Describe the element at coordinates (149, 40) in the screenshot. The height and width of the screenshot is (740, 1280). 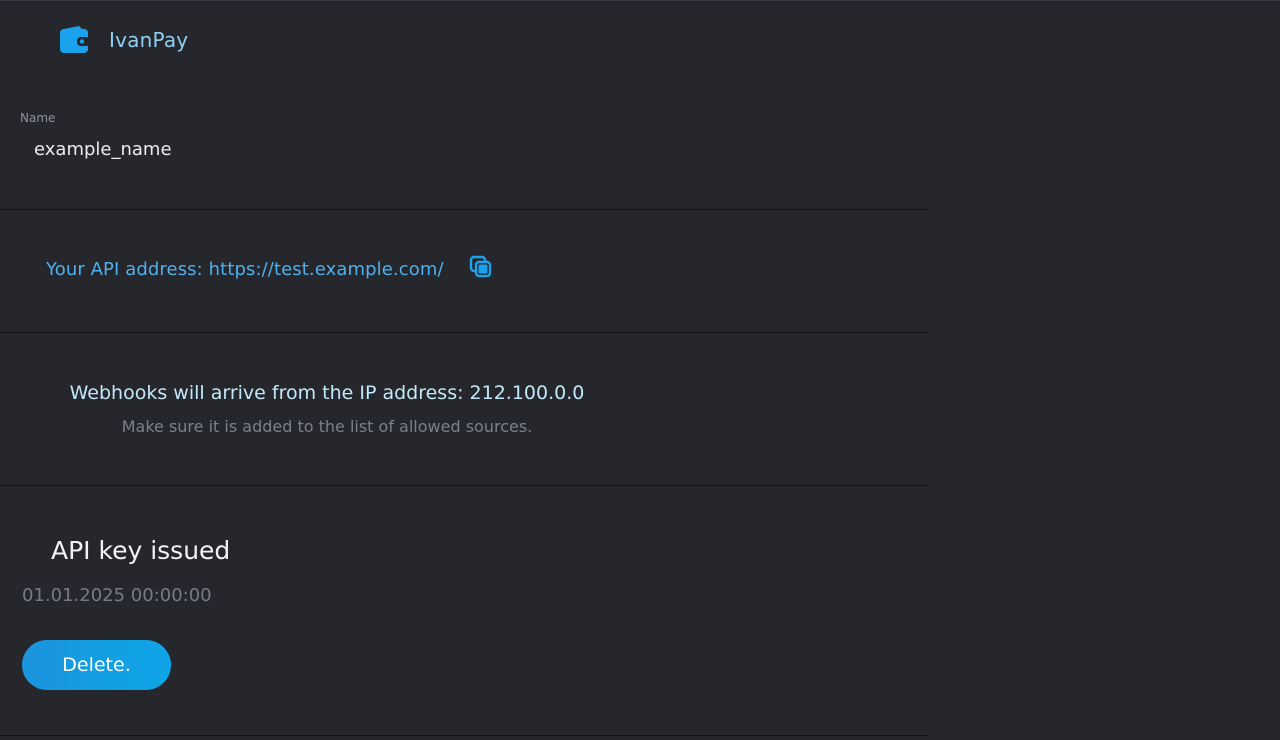
I see `brand-name: IvanPay` at that location.